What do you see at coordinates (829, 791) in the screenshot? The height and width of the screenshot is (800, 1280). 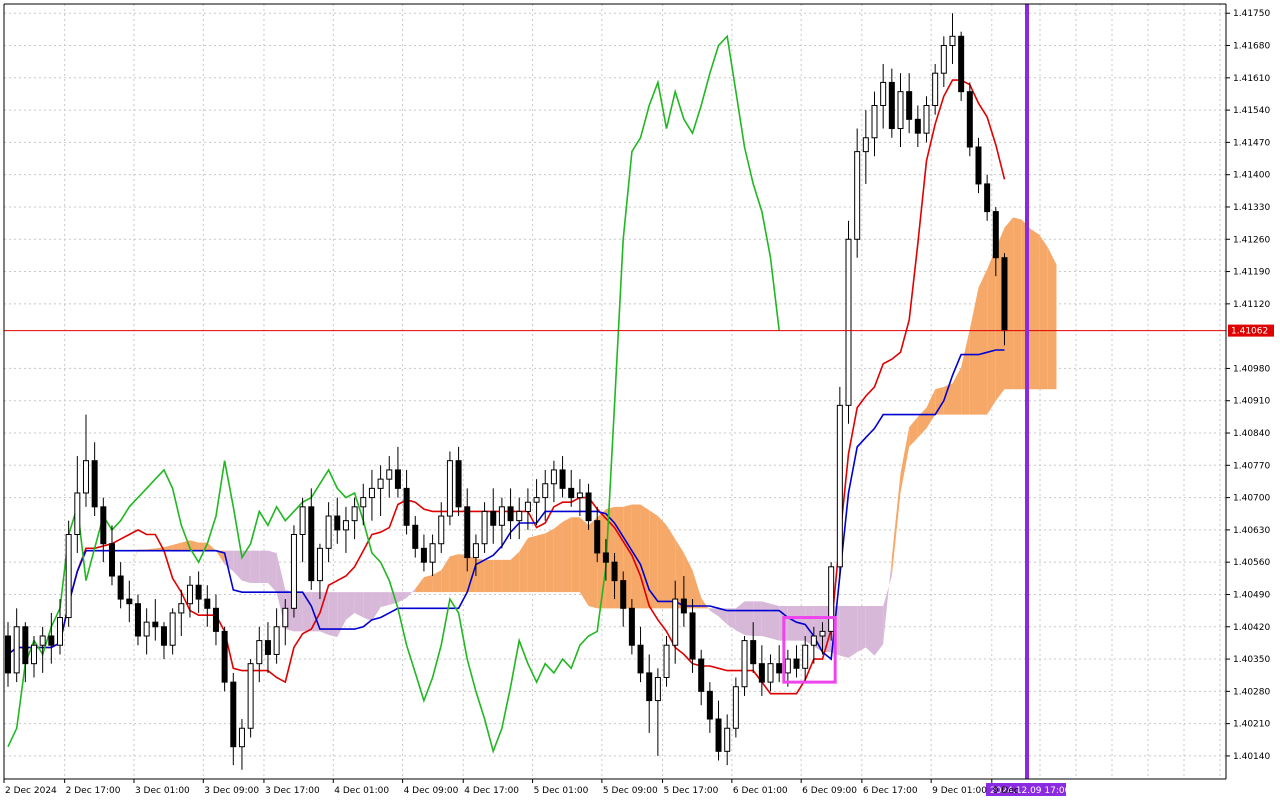 I see `x-tick-label: 6 Dec 09:00` at bounding box center [829, 791].